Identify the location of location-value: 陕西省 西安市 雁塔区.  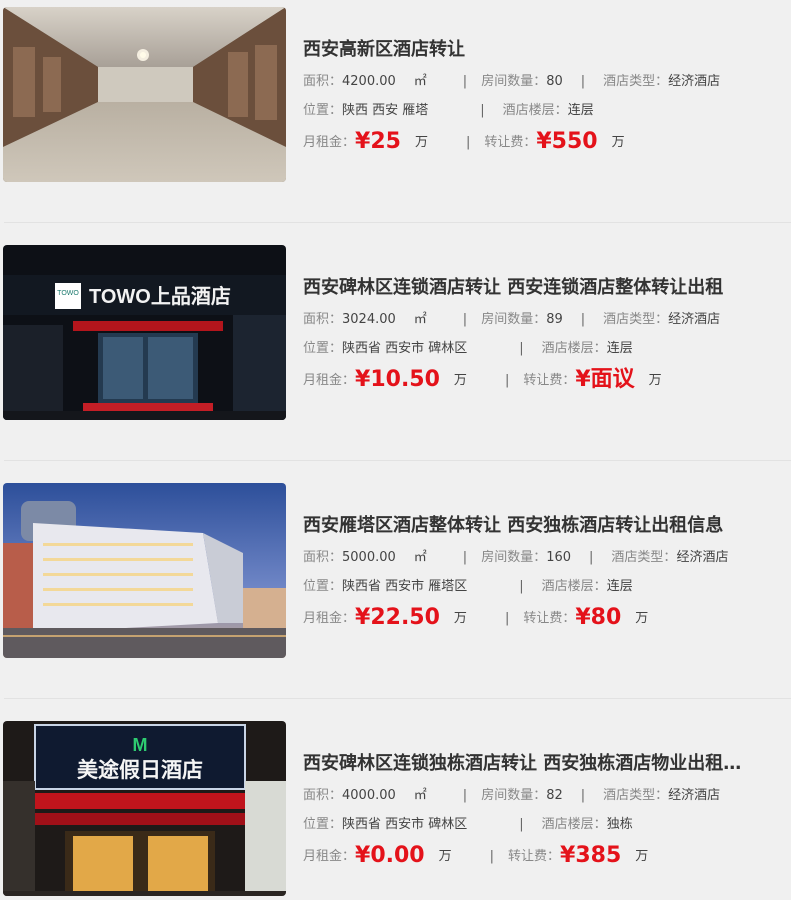
(405, 586).